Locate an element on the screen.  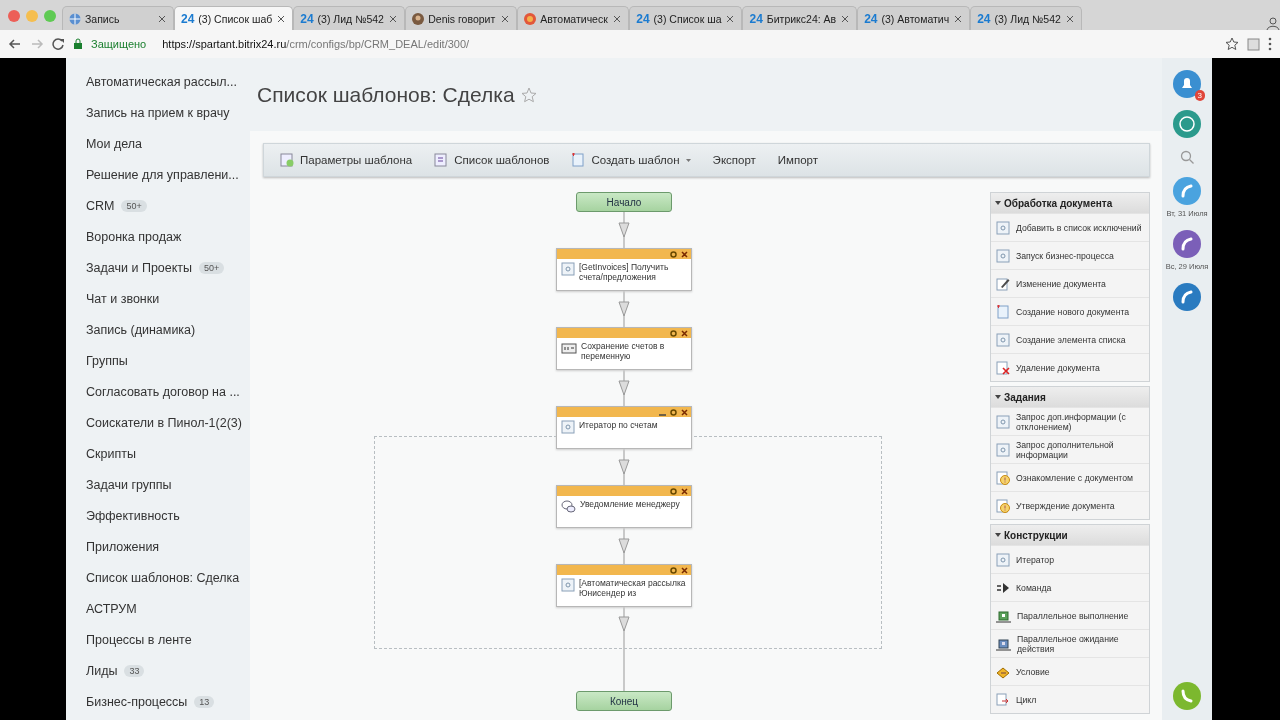
toolbar-button: Импорт is located at coordinates (798, 160).